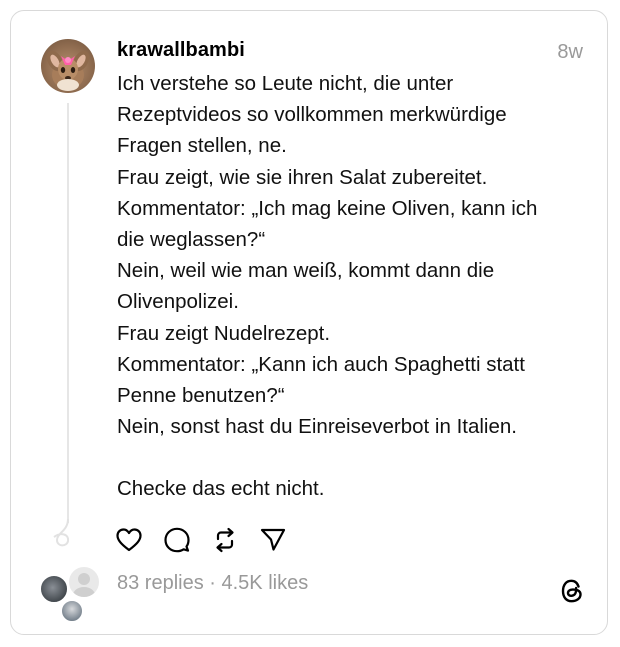 The width and height of the screenshot is (620, 647). Describe the element at coordinates (265, 583) in the screenshot. I see `likes-count: 4.5K likes` at that location.